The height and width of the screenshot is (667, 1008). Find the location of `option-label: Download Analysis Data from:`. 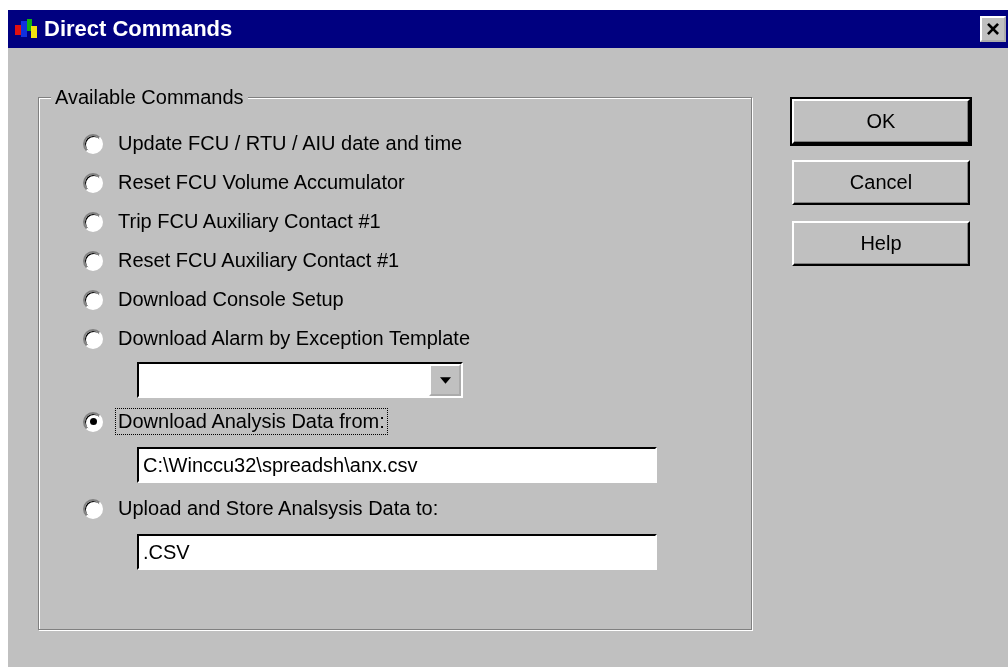

option-label: Download Analysis Data from: is located at coordinates (251, 421).